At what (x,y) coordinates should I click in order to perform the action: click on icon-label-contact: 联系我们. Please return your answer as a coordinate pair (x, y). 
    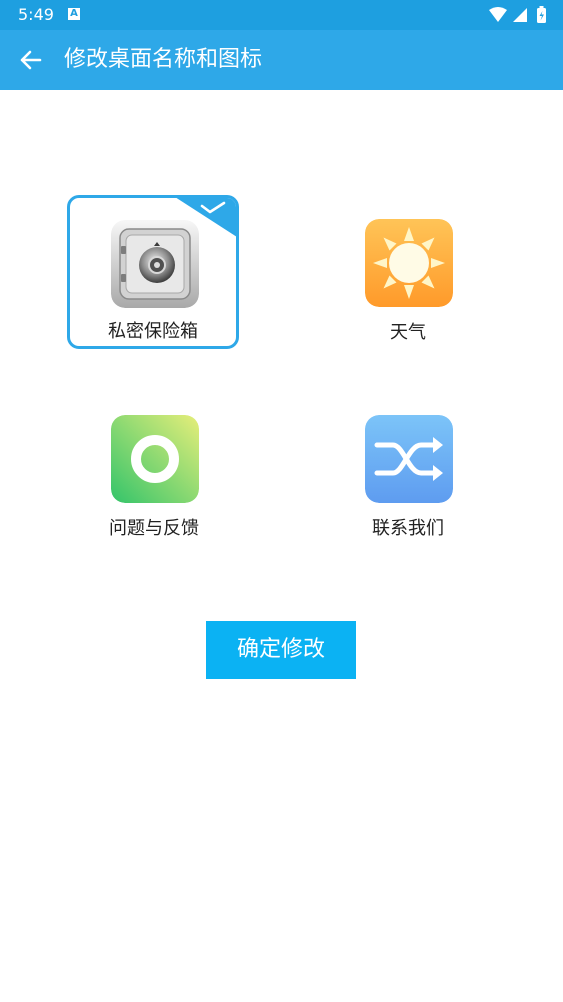
    Looking at the image, I should click on (408, 528).